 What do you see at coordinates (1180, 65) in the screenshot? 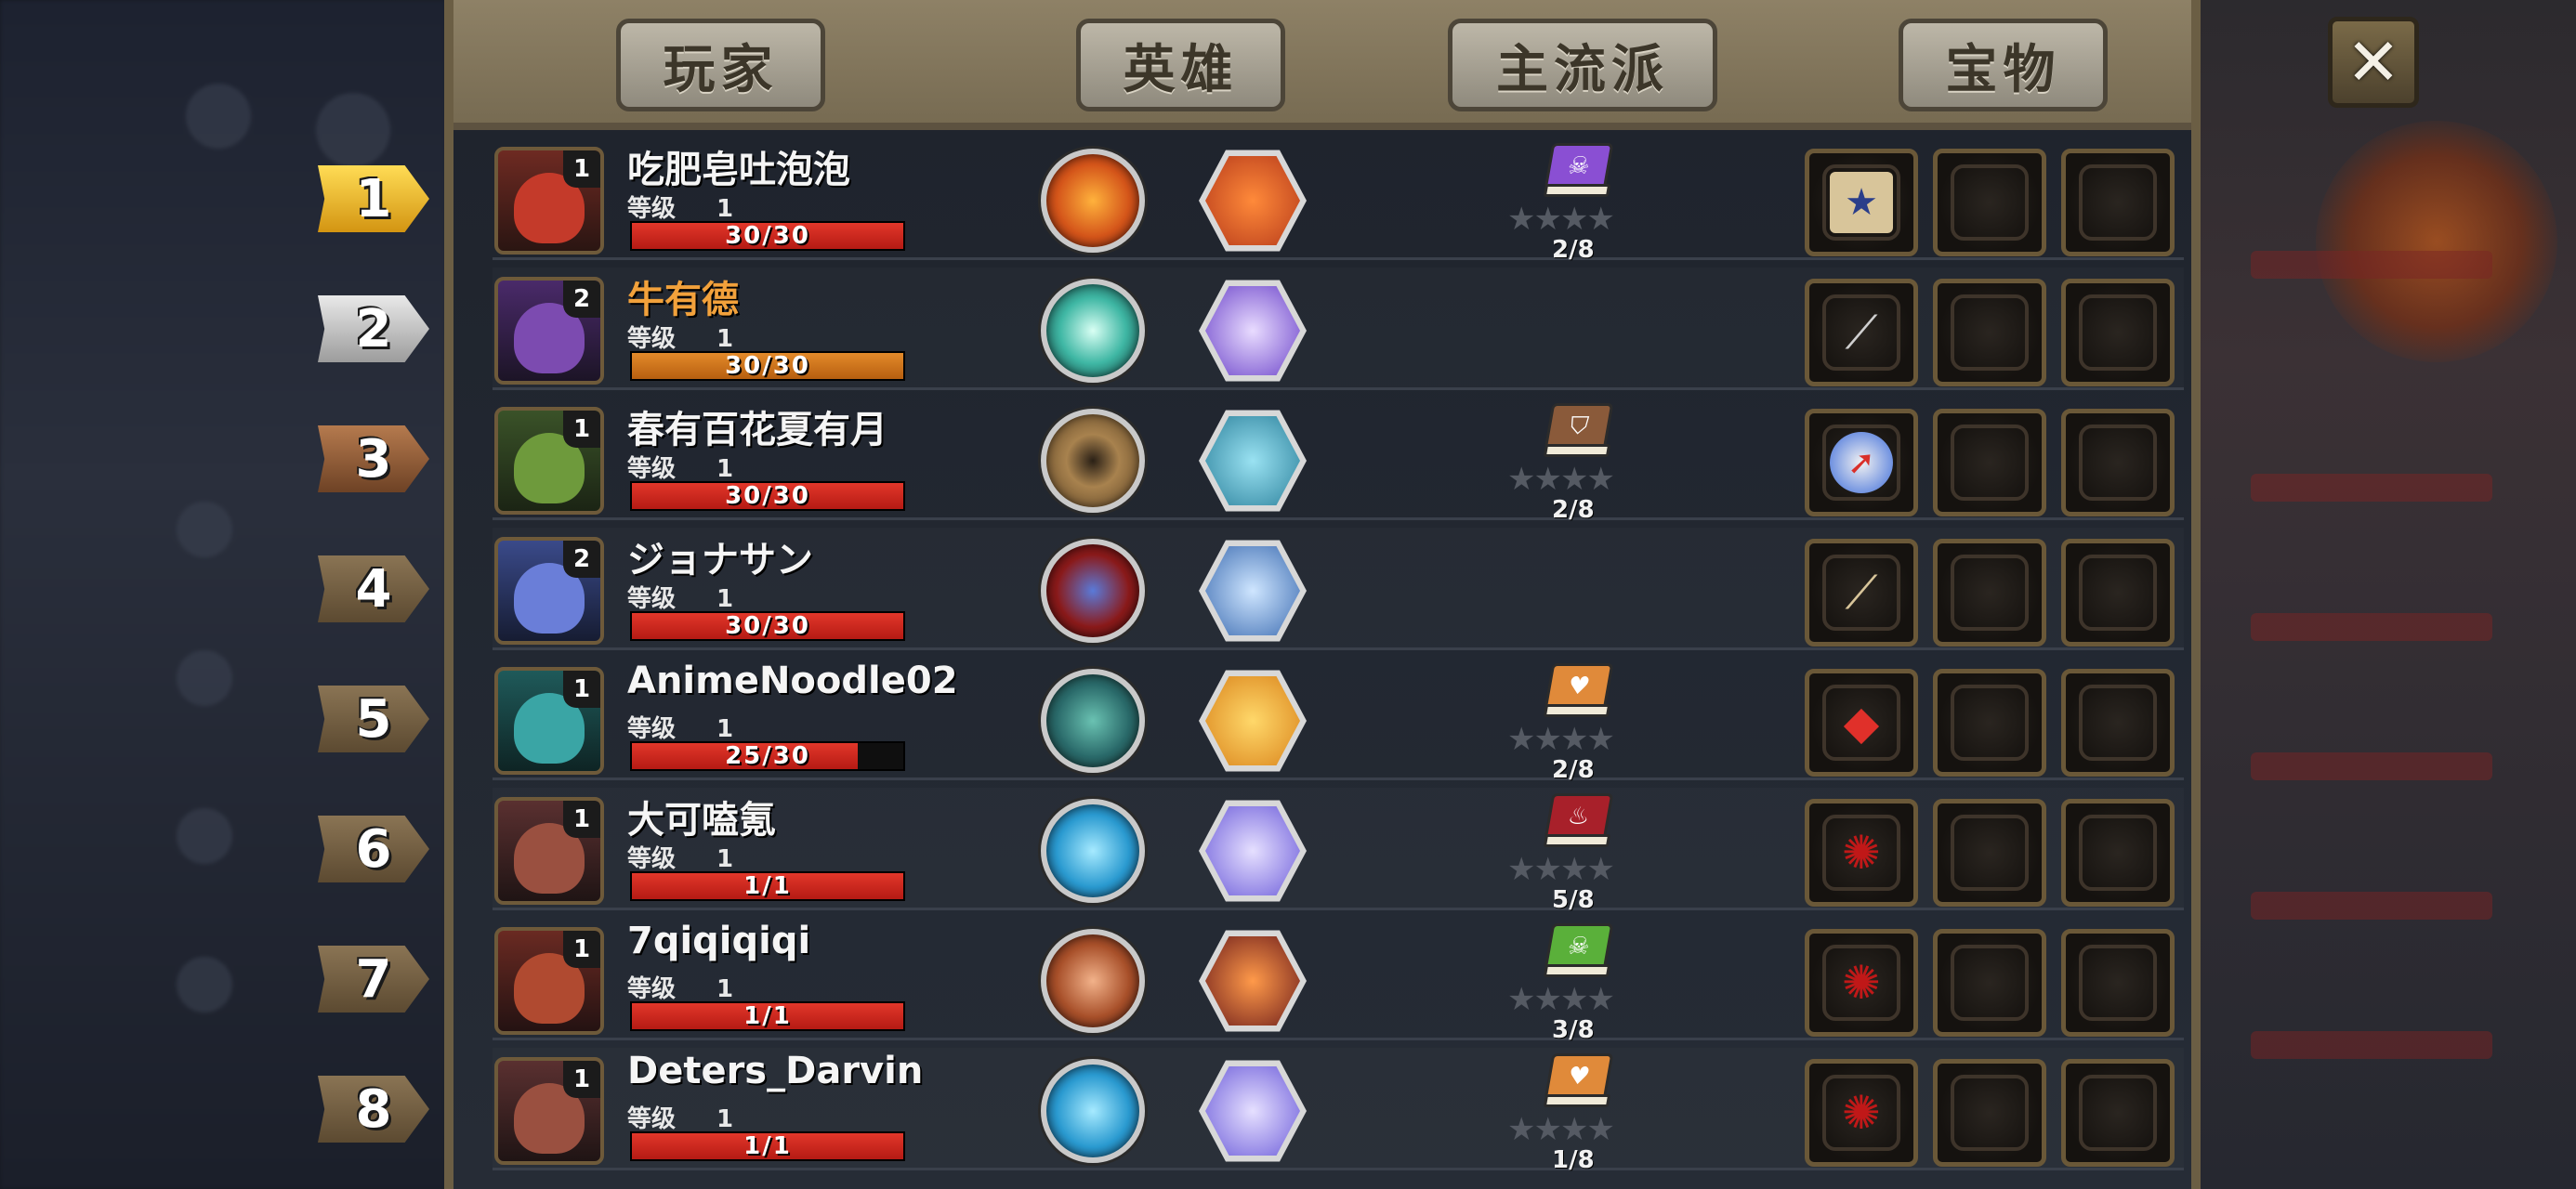
I see `tab-heroes: 英雄` at bounding box center [1180, 65].